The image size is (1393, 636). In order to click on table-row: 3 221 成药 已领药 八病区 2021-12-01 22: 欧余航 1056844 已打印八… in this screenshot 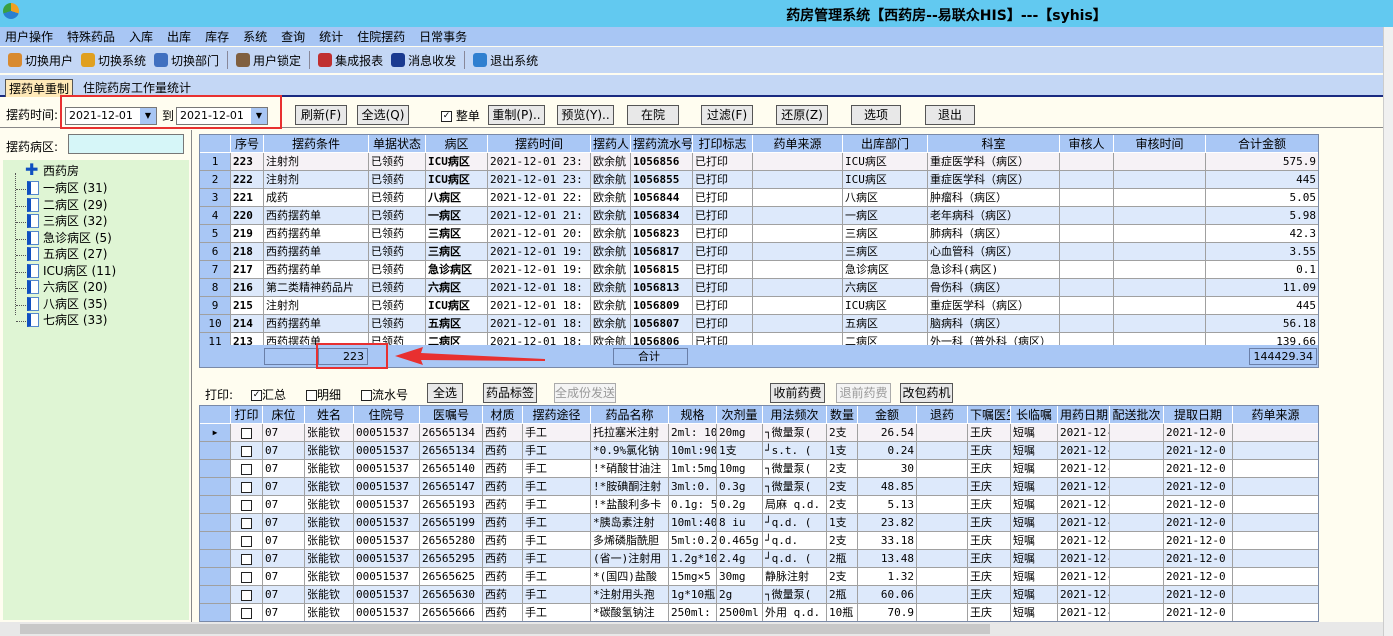, I will do `click(759, 198)`.